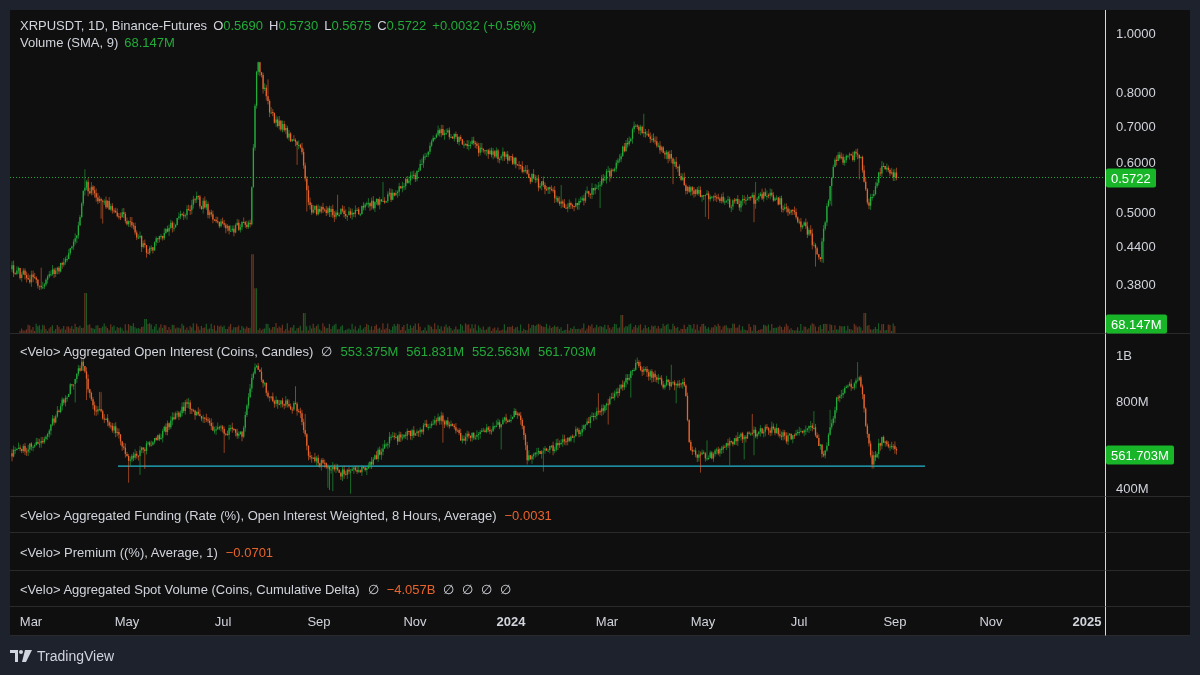 The height and width of the screenshot is (675, 1200). What do you see at coordinates (1136, 212) in the screenshot?
I see `price-tick: 0.5000` at bounding box center [1136, 212].